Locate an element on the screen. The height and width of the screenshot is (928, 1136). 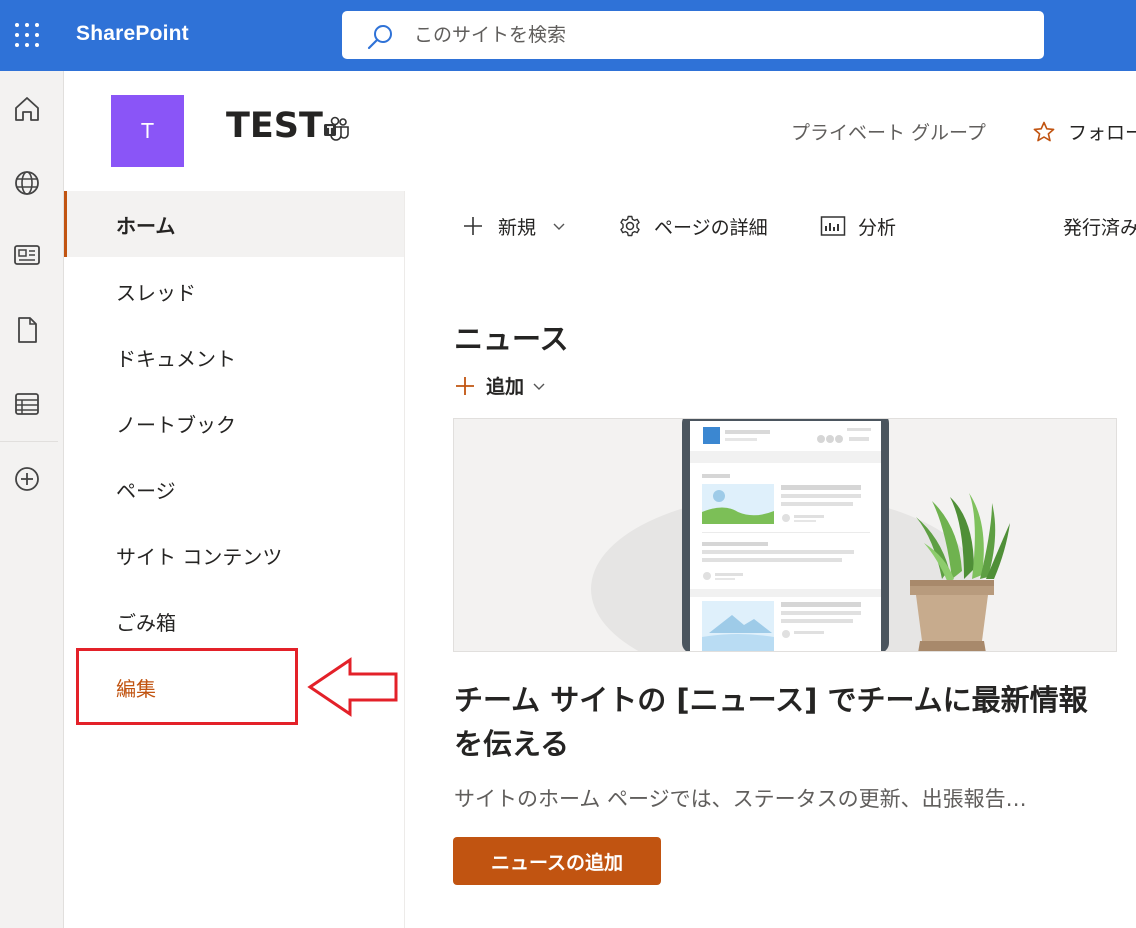
follow-label: フォロー is located at coordinates (1102, 133).